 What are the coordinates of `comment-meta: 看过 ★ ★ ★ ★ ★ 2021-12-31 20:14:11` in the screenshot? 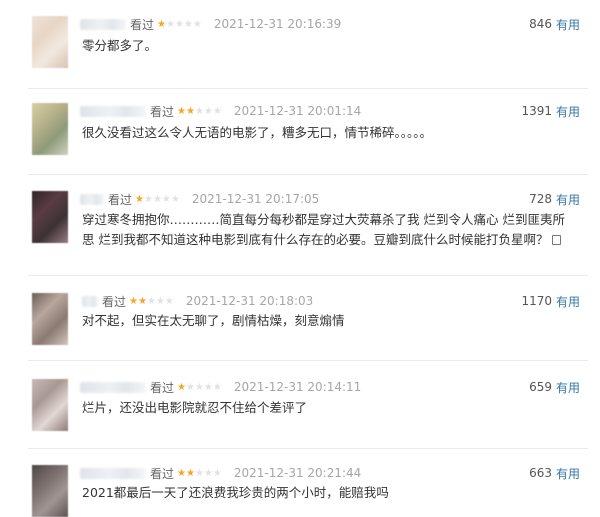 It's located at (220, 387).